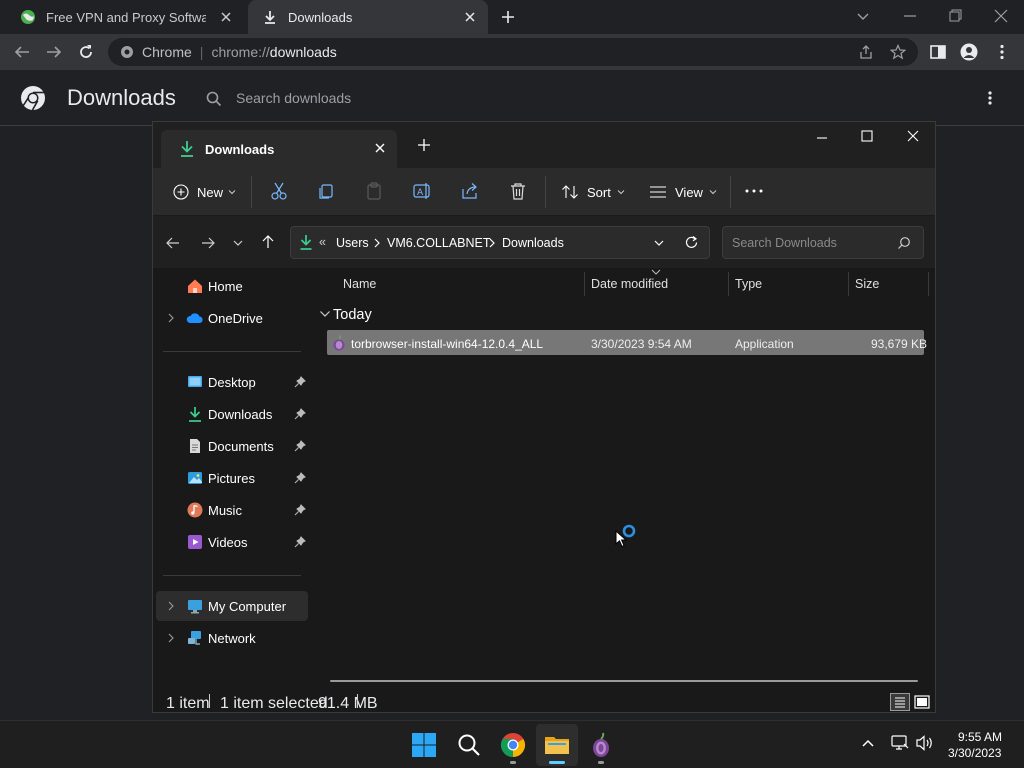 The width and height of the screenshot is (1024, 768). Describe the element at coordinates (232, 318) in the screenshot. I see `nav-item-onedrive: OneDrive` at that location.